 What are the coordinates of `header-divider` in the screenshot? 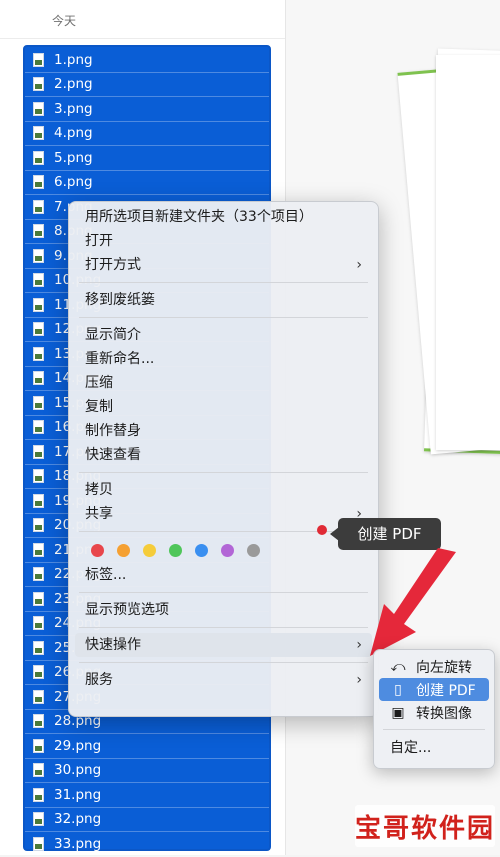 It's located at (142, 38).